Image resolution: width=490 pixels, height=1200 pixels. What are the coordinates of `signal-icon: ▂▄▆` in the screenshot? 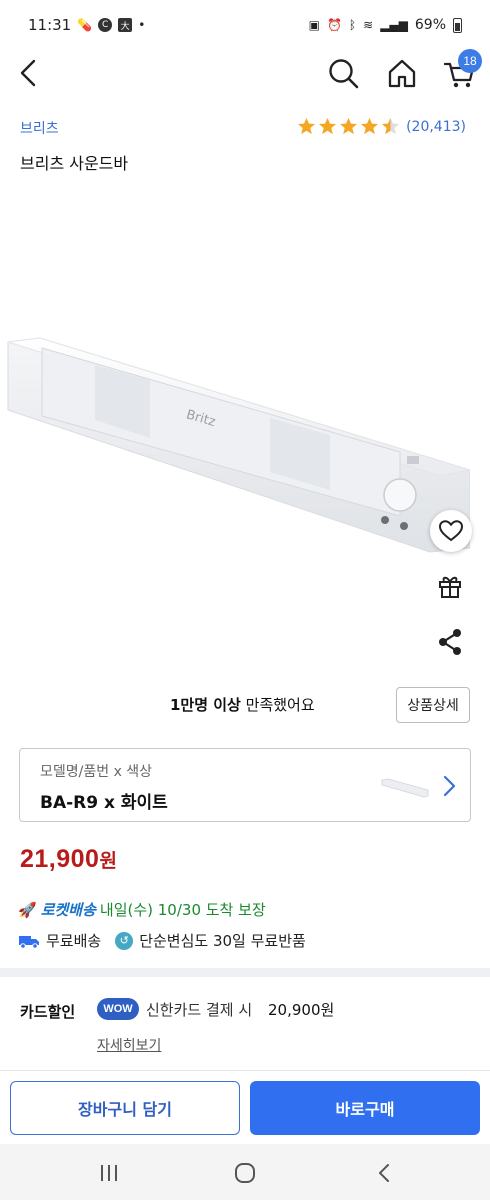 It's located at (394, 25).